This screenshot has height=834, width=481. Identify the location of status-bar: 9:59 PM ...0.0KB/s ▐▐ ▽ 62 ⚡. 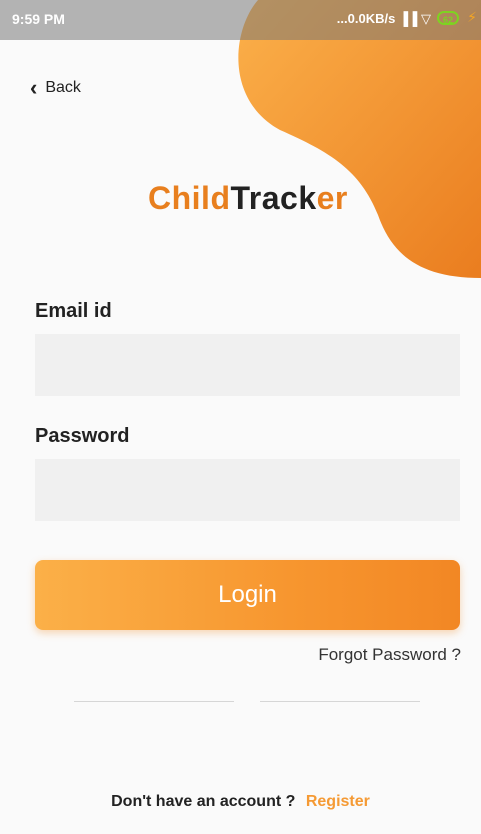
(240, 20).